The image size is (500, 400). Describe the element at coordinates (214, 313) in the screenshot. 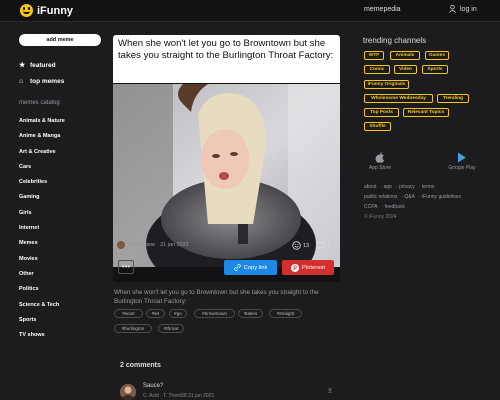

I see `tag: #browntown` at that location.